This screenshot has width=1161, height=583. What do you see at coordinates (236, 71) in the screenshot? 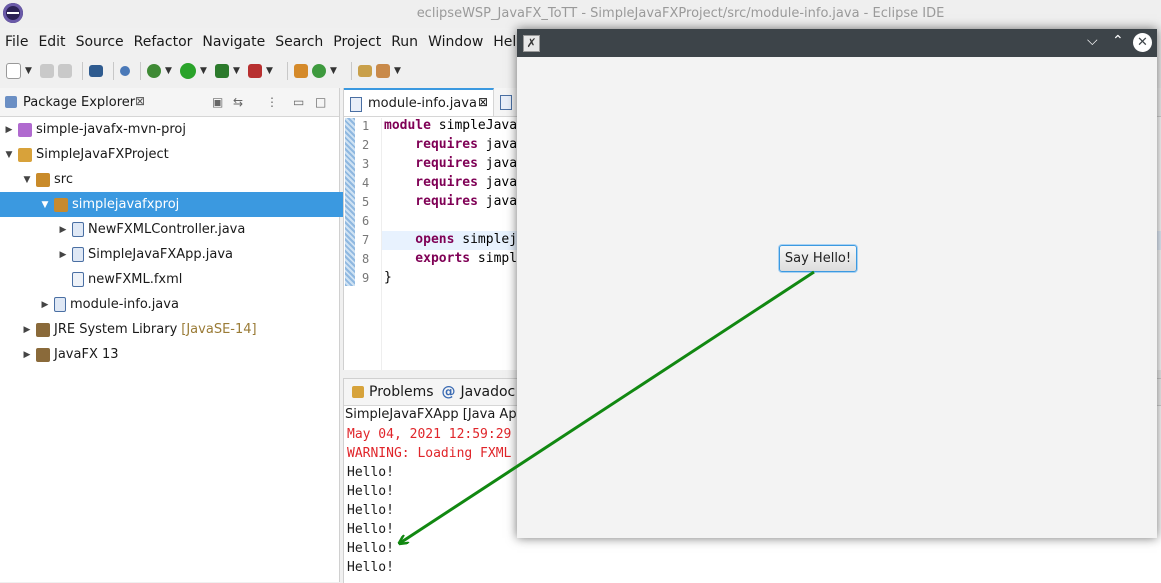
I see `coverage-dropdown-icon: ▼` at bounding box center [236, 71].